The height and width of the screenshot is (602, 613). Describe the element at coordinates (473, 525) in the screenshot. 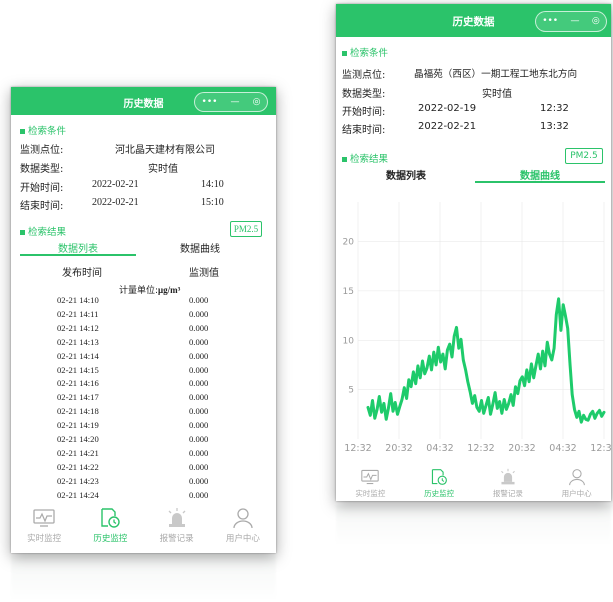

I see `right-phone-reflection` at that location.